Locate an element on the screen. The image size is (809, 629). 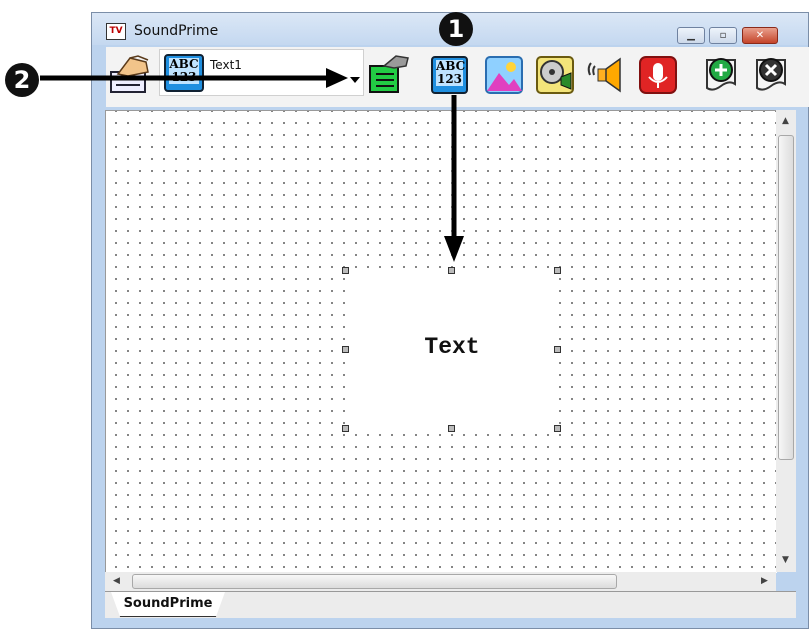
callout-badge-one: 1 is located at coordinates (456, 29).